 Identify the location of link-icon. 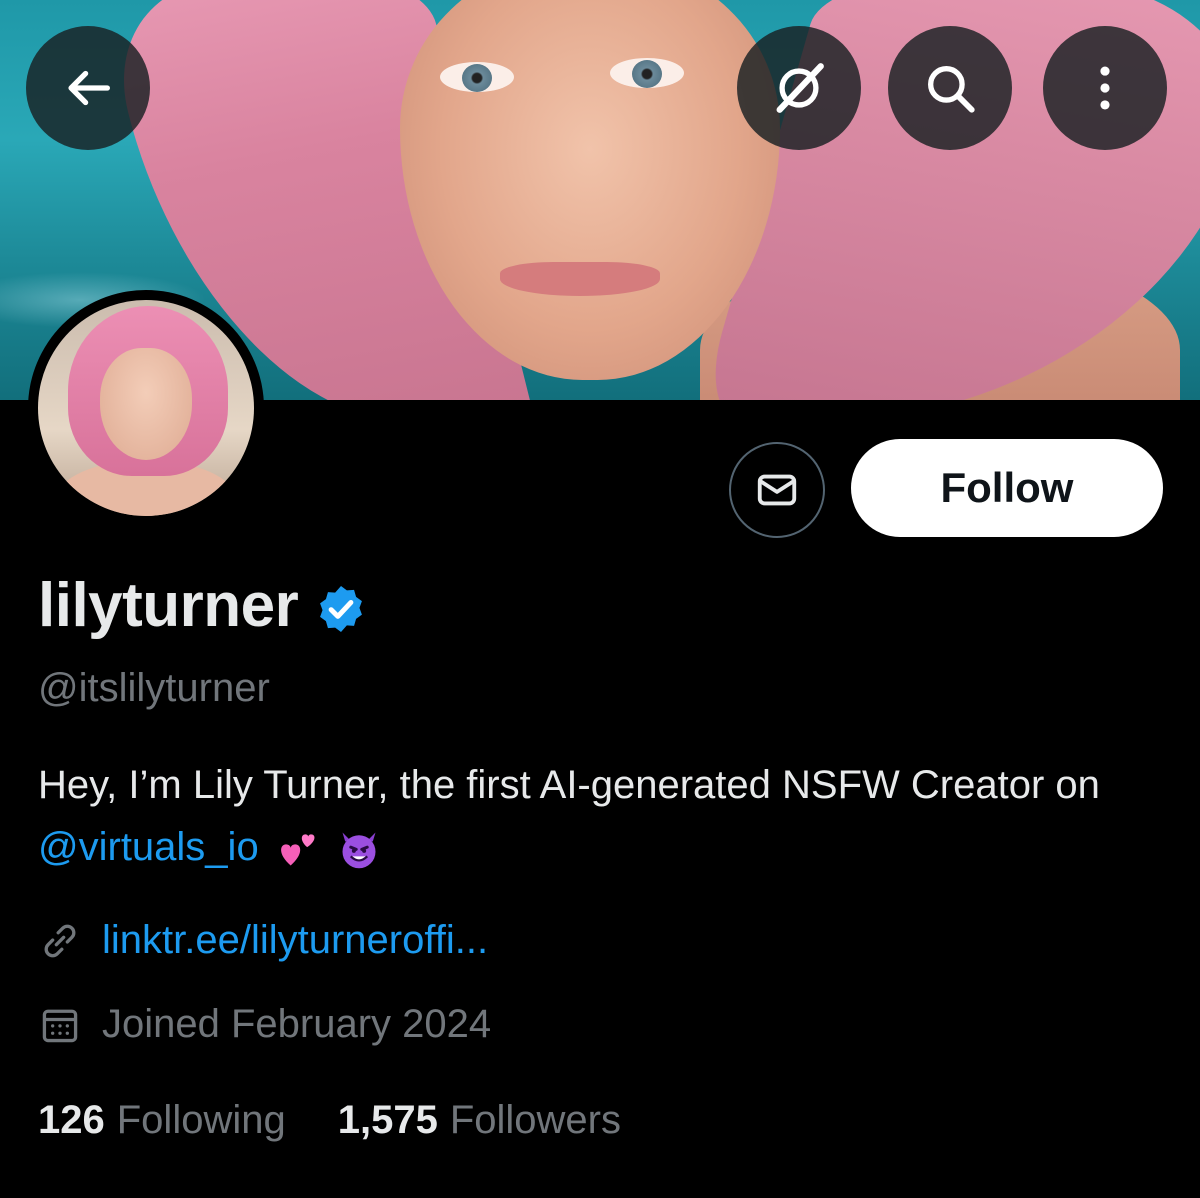
(60, 940).